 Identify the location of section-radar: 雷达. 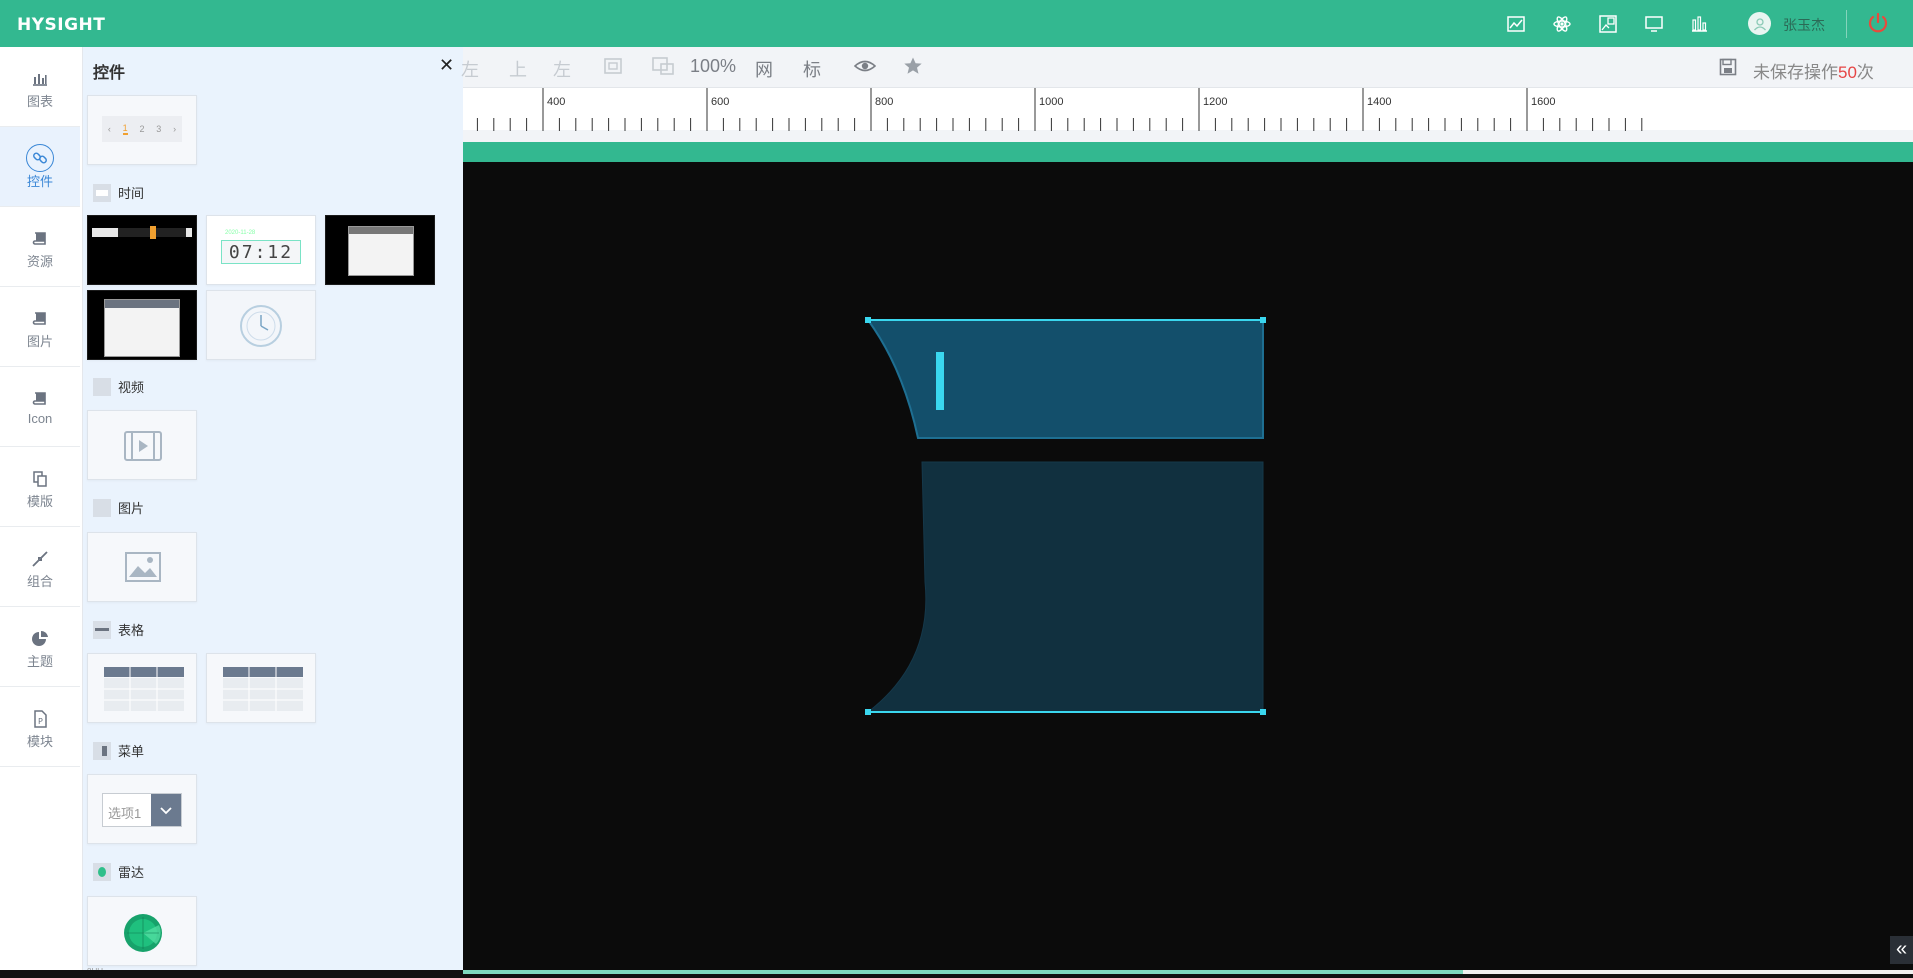
(118, 871).